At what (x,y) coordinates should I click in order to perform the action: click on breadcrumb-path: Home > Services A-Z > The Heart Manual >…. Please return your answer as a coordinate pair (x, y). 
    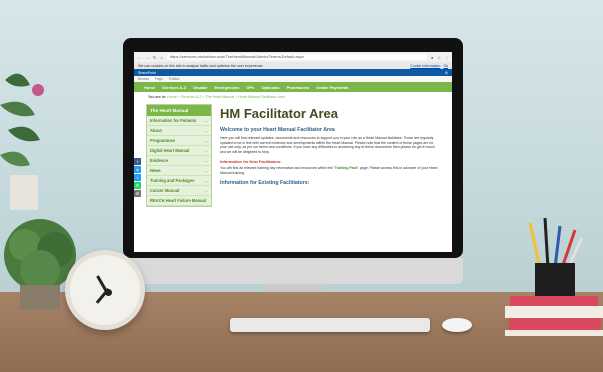
    Looking at the image, I should click on (225, 97).